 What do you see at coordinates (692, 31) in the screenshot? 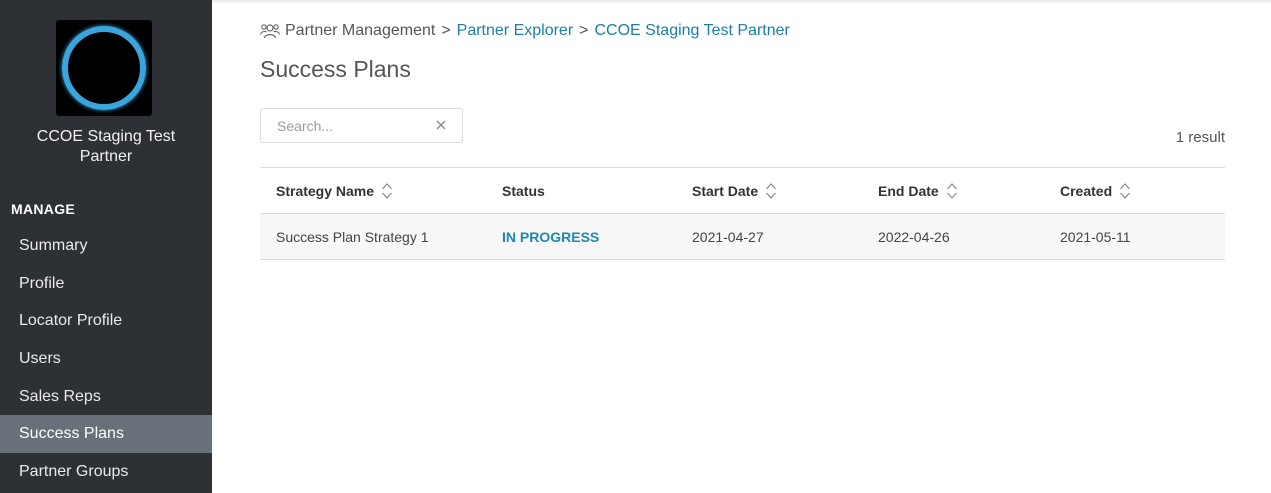
I see `breadcrumb-partner-link: CCOE Staging Test Partner` at bounding box center [692, 31].